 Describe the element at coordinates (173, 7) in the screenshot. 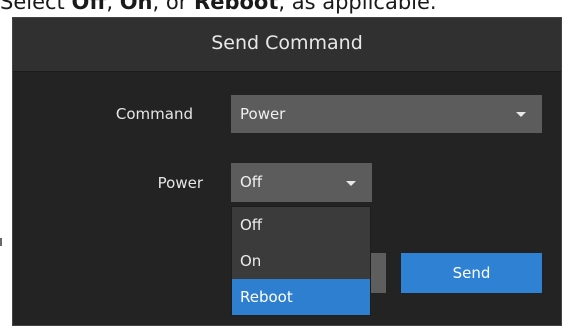

I see `instruction-separator-2: , or` at that location.